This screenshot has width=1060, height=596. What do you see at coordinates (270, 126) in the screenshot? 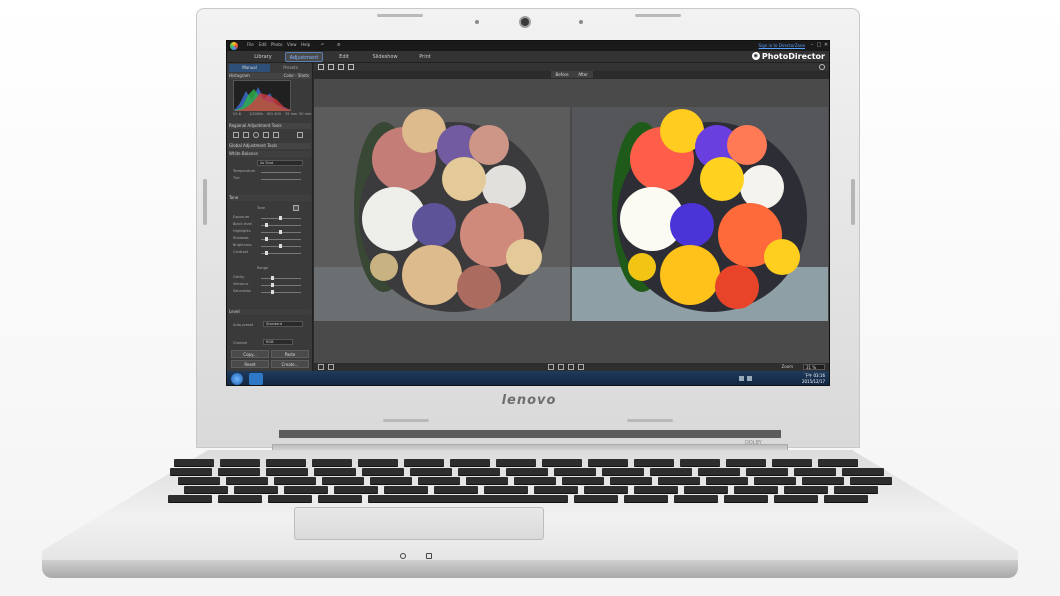
I see `regional-tools-header: Regional Adjustment Tools` at bounding box center [270, 126].